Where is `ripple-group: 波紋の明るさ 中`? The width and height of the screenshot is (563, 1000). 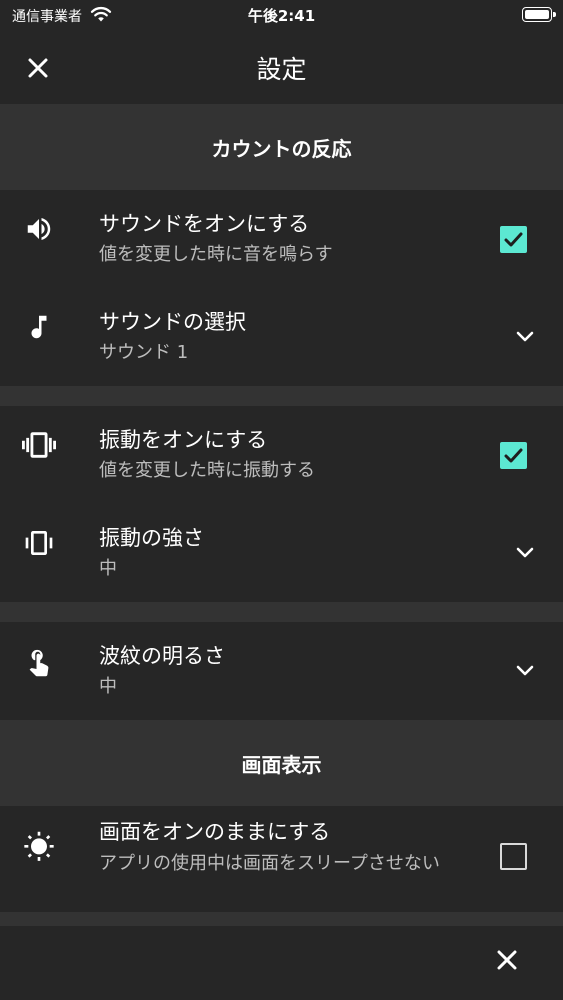 ripple-group: 波紋の明るさ 中 is located at coordinates (281, 671).